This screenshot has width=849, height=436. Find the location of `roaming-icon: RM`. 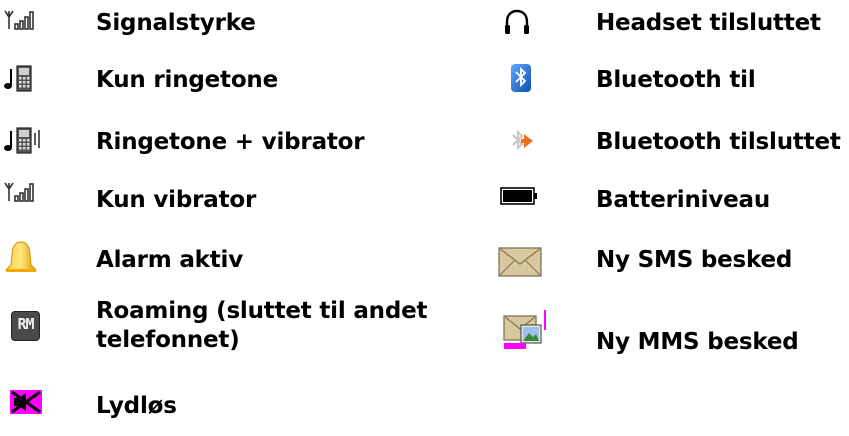

roaming-icon: RM is located at coordinates (25, 326).